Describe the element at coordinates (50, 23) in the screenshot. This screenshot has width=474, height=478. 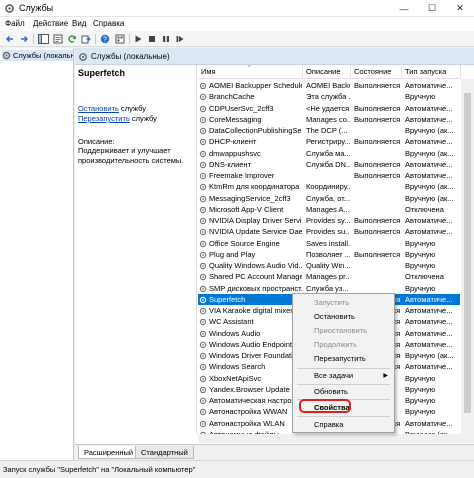
I see `menu-action: Действие` at that location.